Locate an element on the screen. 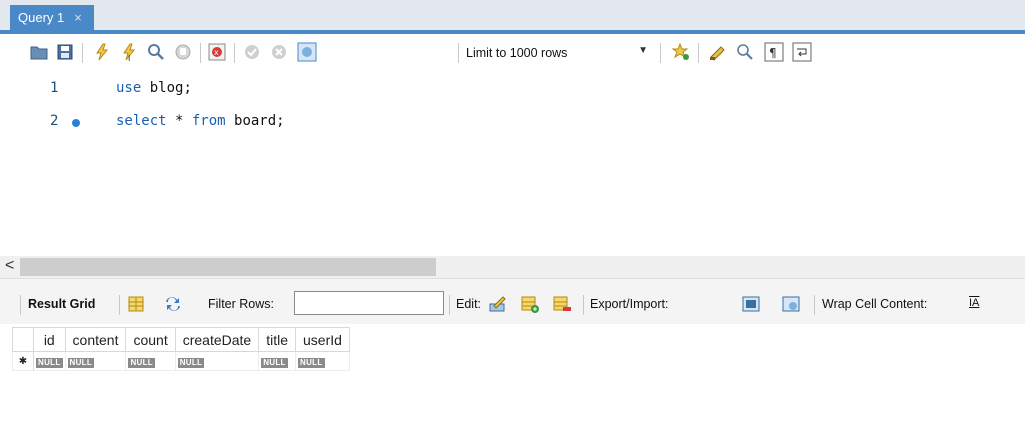 Image resolution: width=1025 pixels, height=422 pixels. column-header-title: title is located at coordinates (277, 339).